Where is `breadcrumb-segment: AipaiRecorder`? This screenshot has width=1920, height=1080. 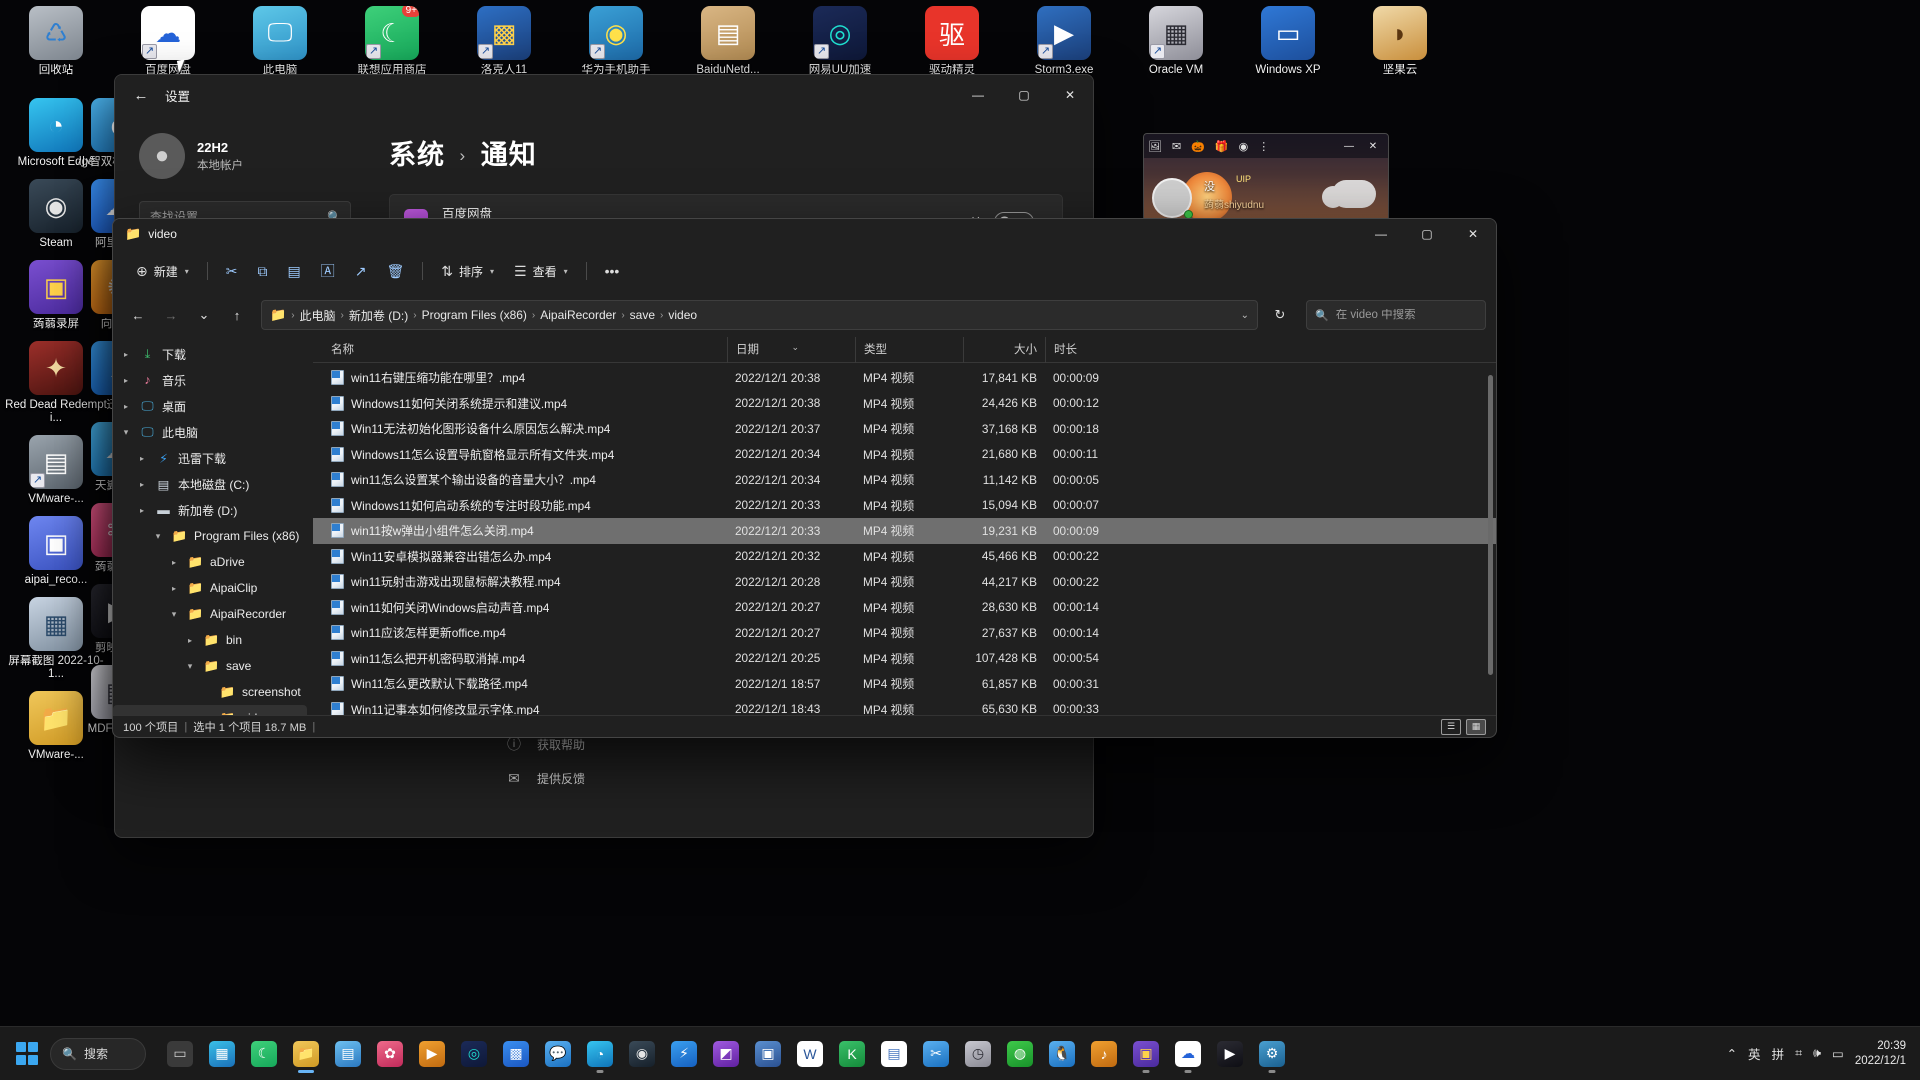
breadcrumb-segment: AipaiRecorder is located at coordinates (578, 315).